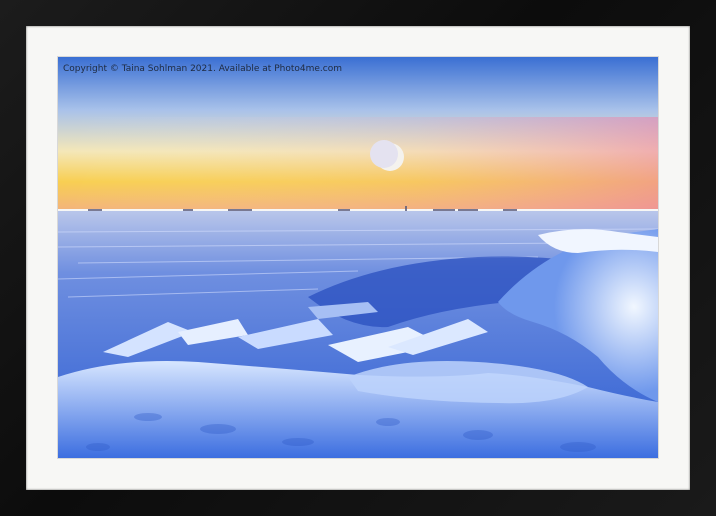 The image size is (716, 516). I want to click on sky-glow, so click(358, 163).